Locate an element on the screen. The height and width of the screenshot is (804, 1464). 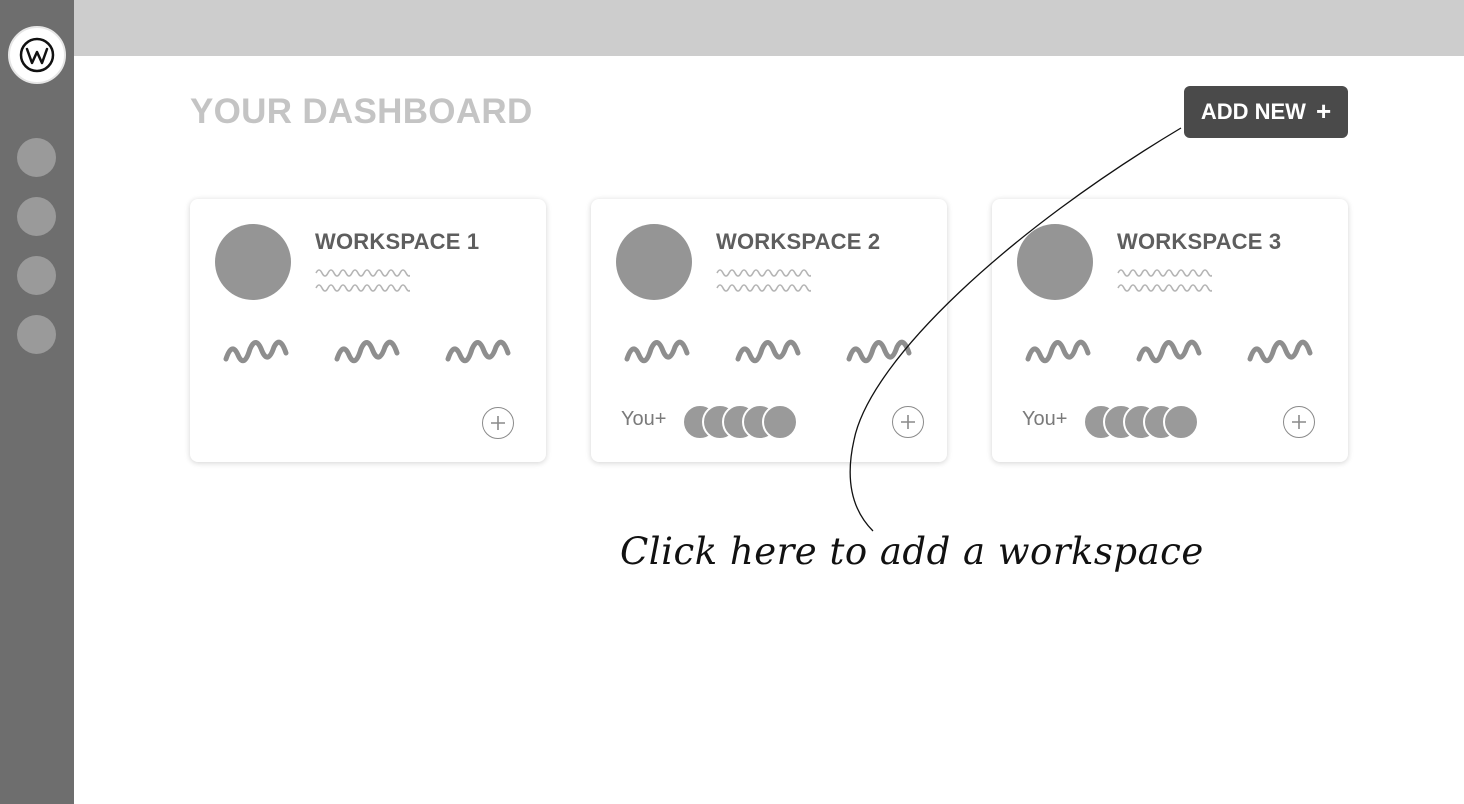
workspace-title: WORKSPACE 1 is located at coordinates (397, 241).